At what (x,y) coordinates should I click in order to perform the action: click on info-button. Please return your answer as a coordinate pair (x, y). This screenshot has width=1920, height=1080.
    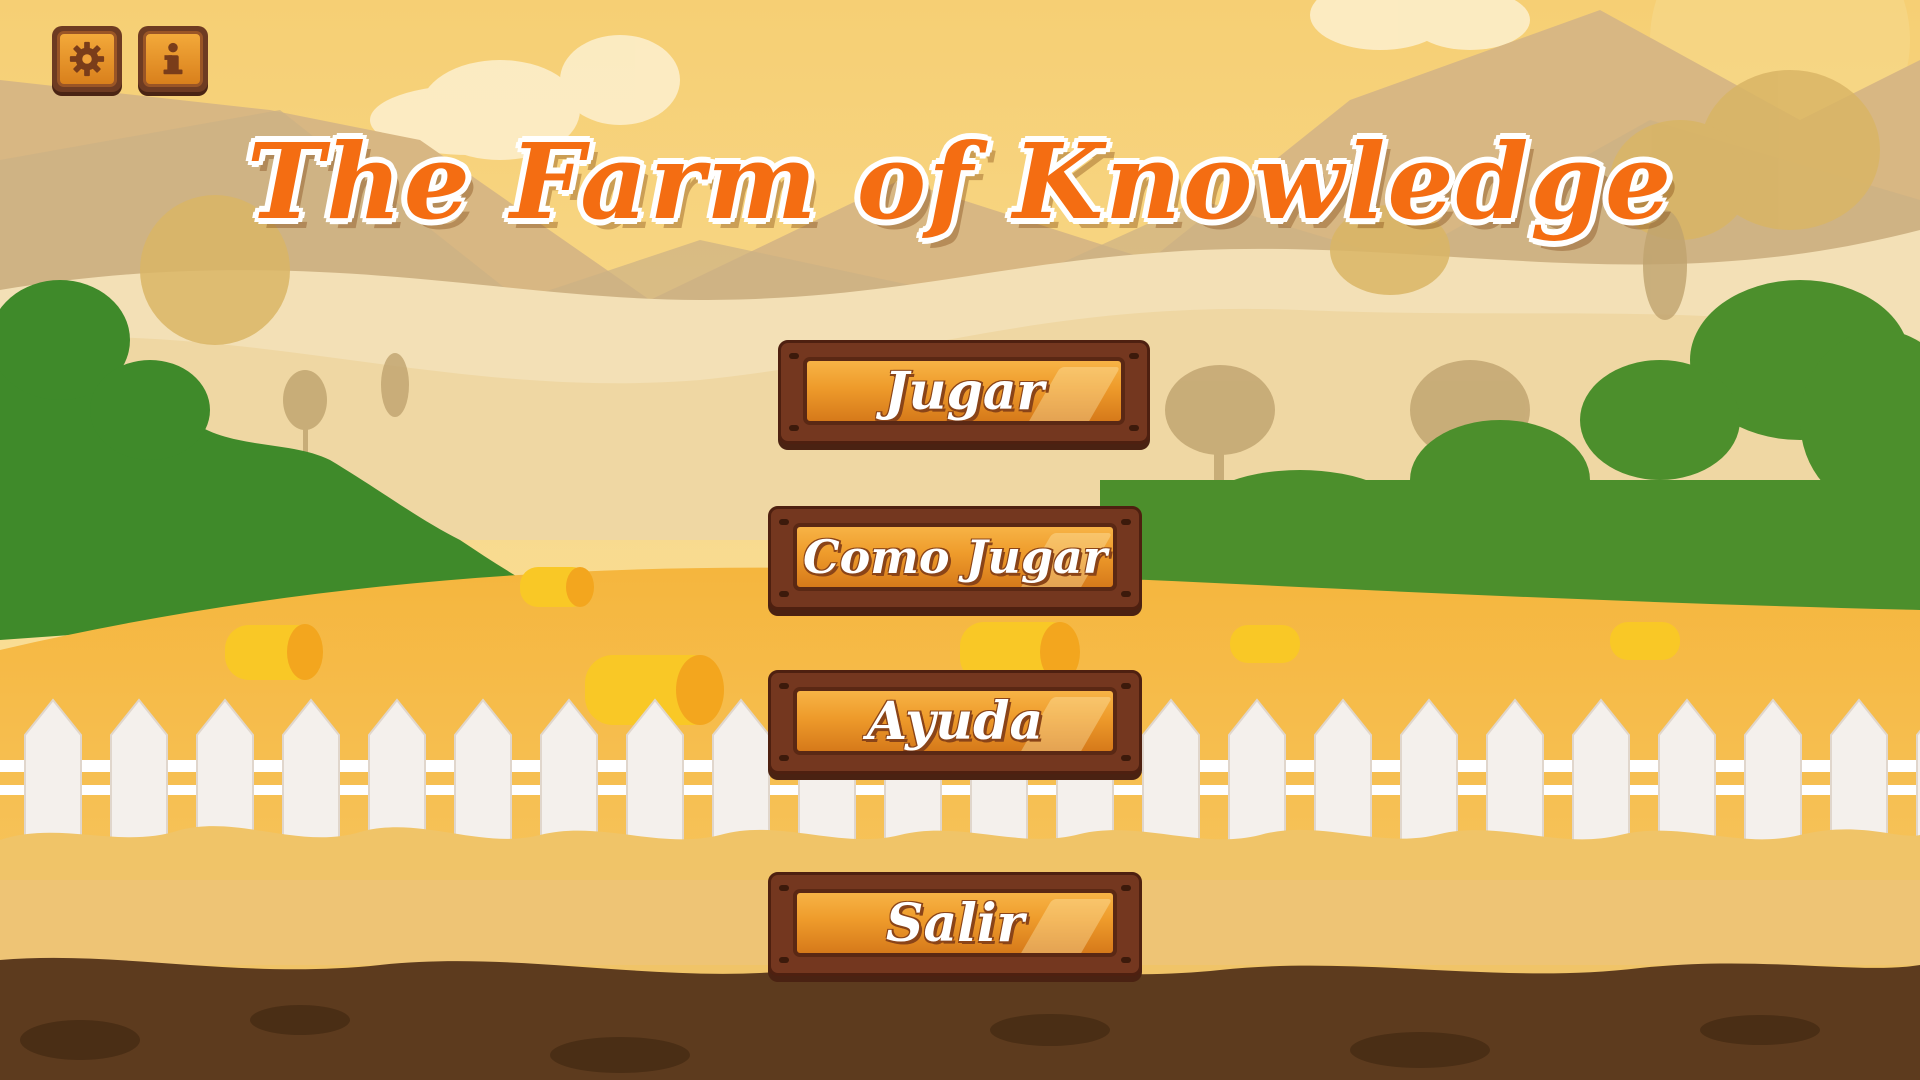
    Looking at the image, I should click on (173, 59).